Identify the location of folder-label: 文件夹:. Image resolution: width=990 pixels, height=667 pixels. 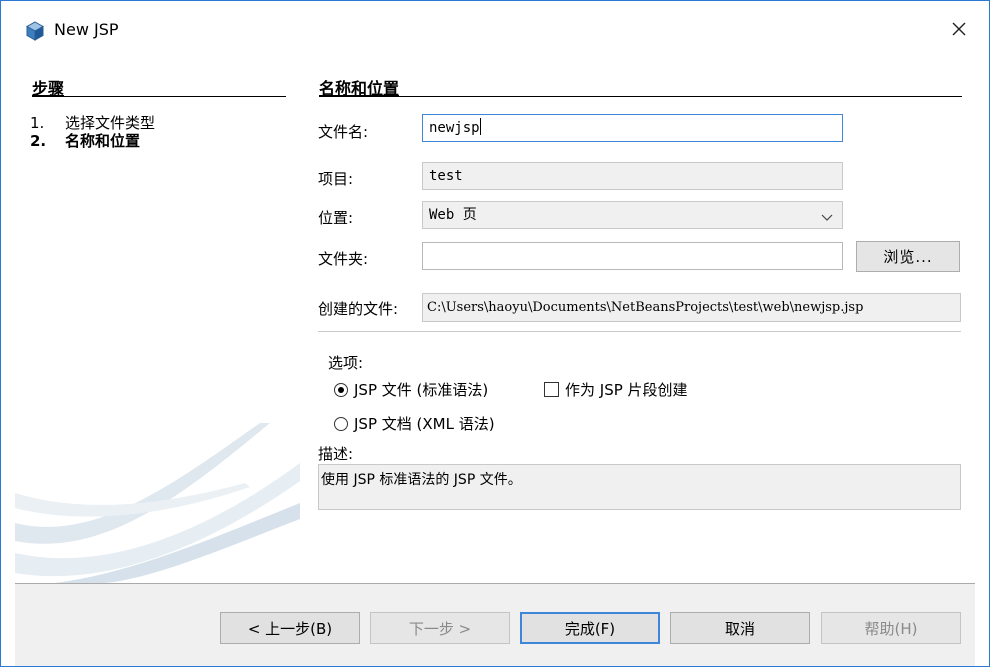
(343, 259).